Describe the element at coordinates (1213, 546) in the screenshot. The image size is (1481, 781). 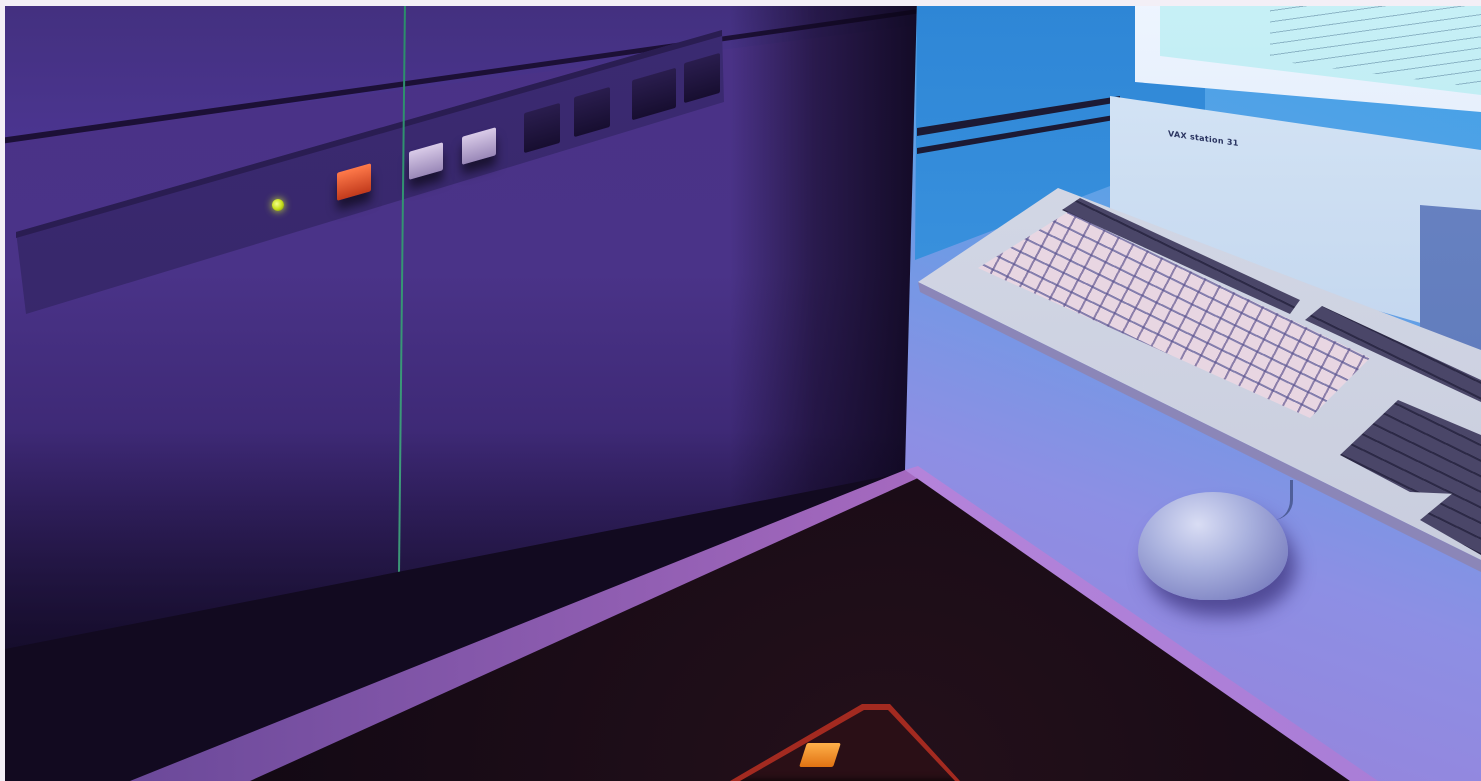
I see `mouse` at that location.